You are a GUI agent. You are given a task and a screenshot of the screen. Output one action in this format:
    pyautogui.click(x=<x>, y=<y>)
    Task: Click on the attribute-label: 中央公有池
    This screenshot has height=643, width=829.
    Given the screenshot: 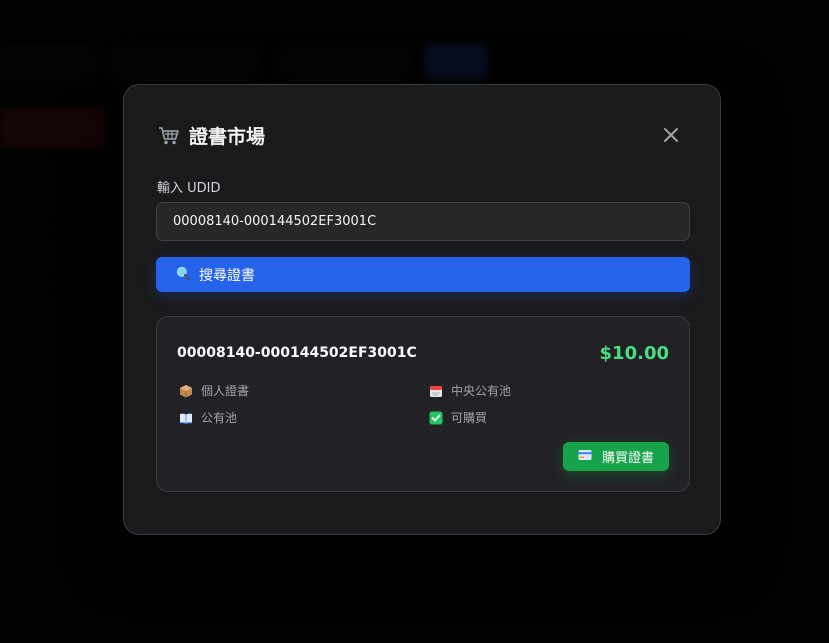 What is the action you would take?
    pyautogui.click(x=481, y=391)
    